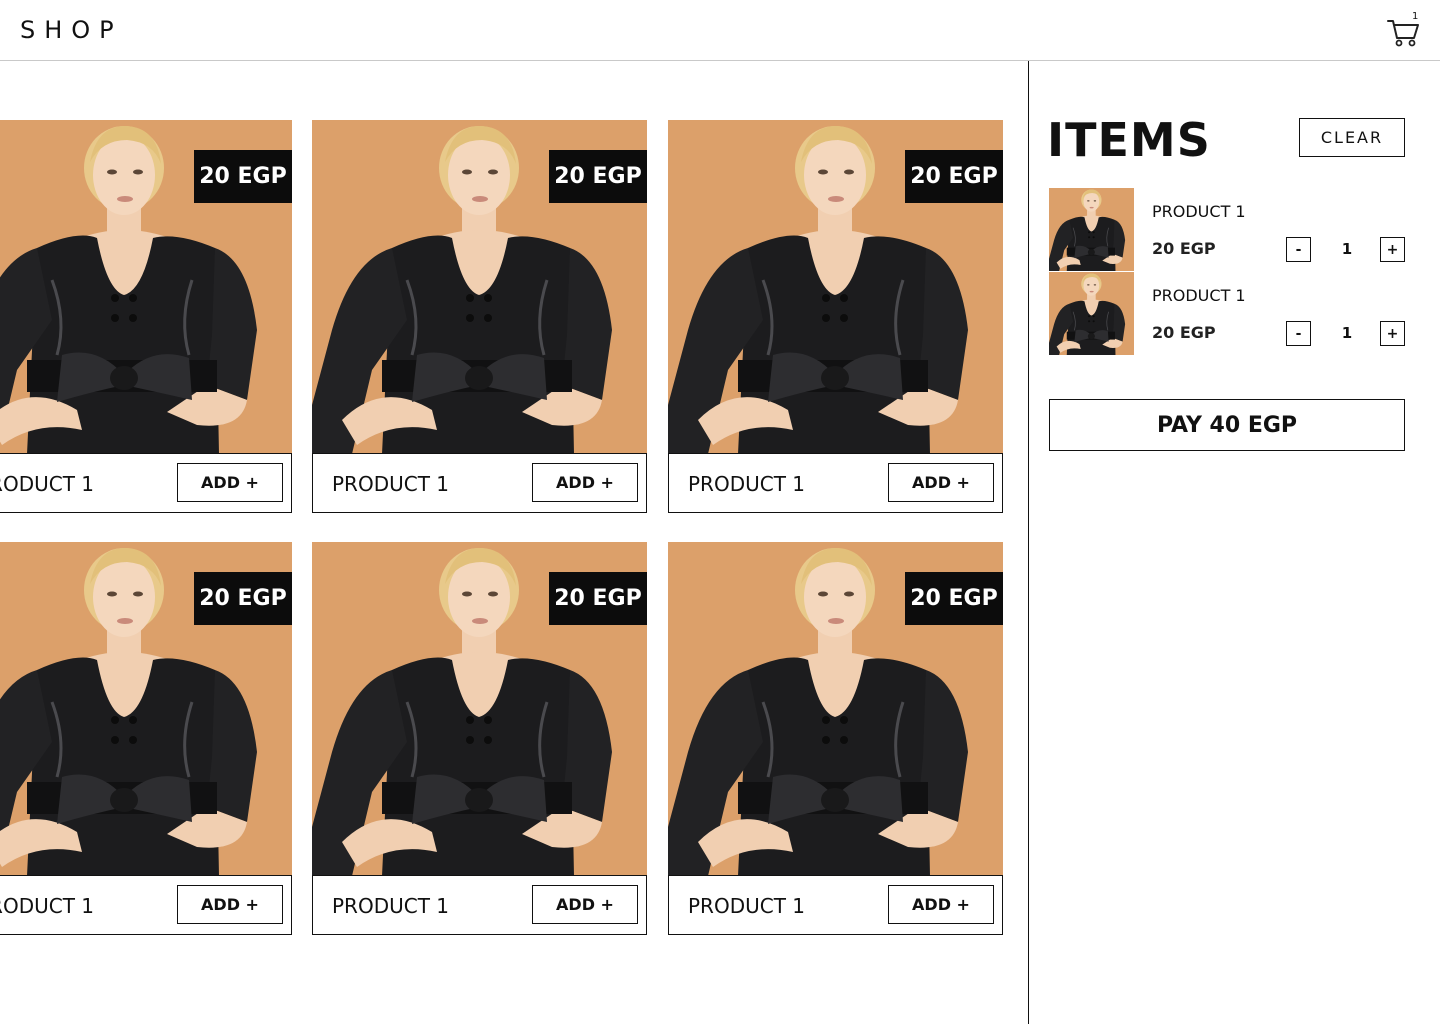 This screenshot has height=1024, width=1440. I want to click on pay-button: PAY 40 EGP, so click(1227, 425).